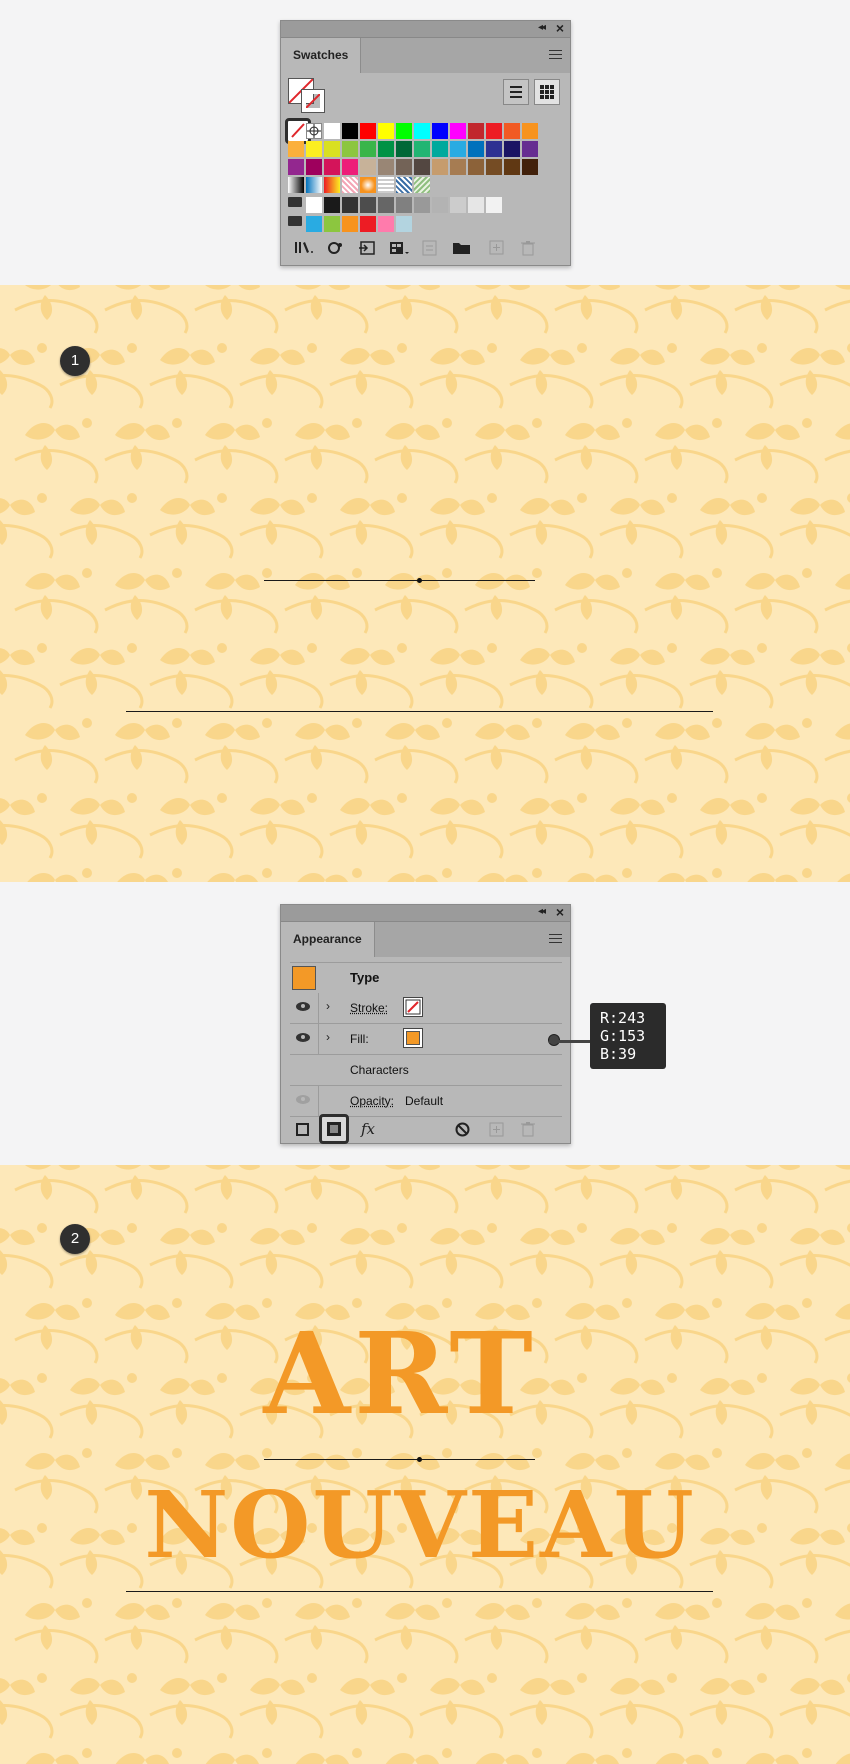 Image resolution: width=850 pixels, height=1764 pixels. Describe the element at coordinates (426, 1070) in the screenshot. I see `appearance-row-characters: Characters` at that location.